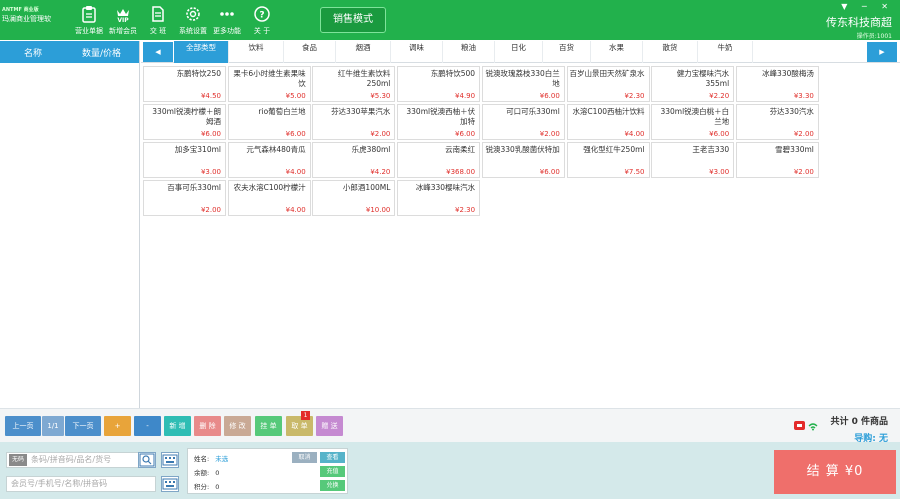  I want to click on app-title: 玛澜商业管理软, so click(26, 19).